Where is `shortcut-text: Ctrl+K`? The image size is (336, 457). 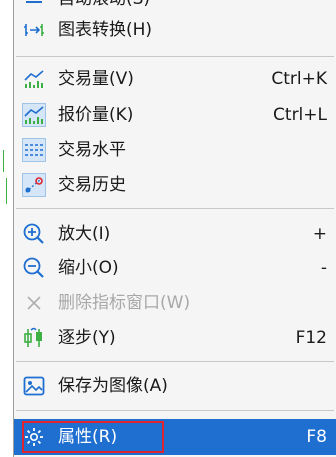 shortcut-text: Ctrl+K is located at coordinates (299, 79).